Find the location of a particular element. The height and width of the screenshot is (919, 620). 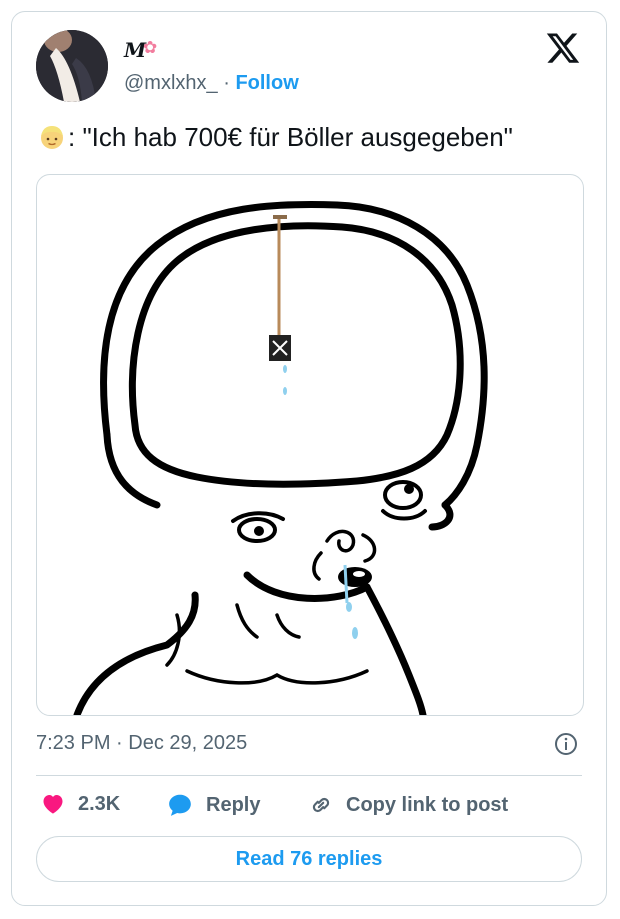

copy-link-label: Copy link to post is located at coordinates (427, 804).